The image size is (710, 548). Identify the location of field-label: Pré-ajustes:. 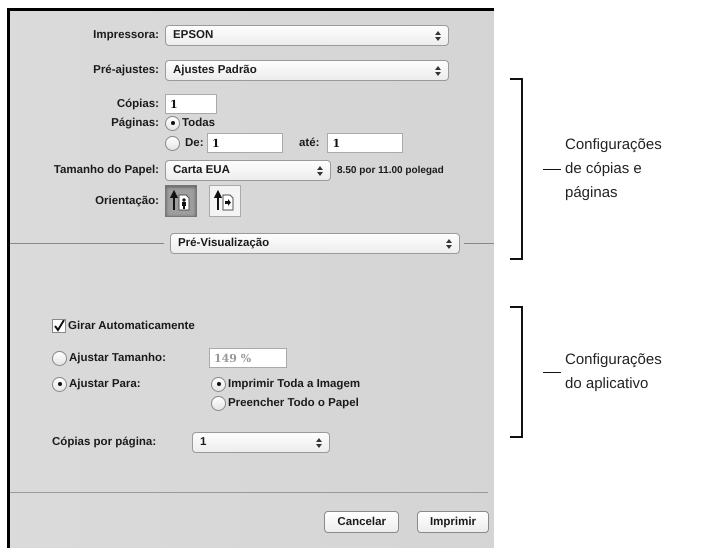
(125, 70).